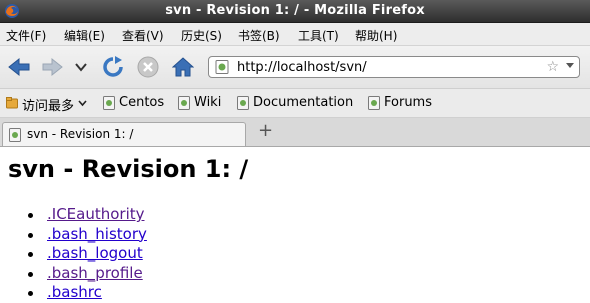 Image resolution: width=590 pixels, height=303 pixels. What do you see at coordinates (302, 67) in the screenshot?
I see `url-text: http://localhost/svn/` at bounding box center [302, 67].